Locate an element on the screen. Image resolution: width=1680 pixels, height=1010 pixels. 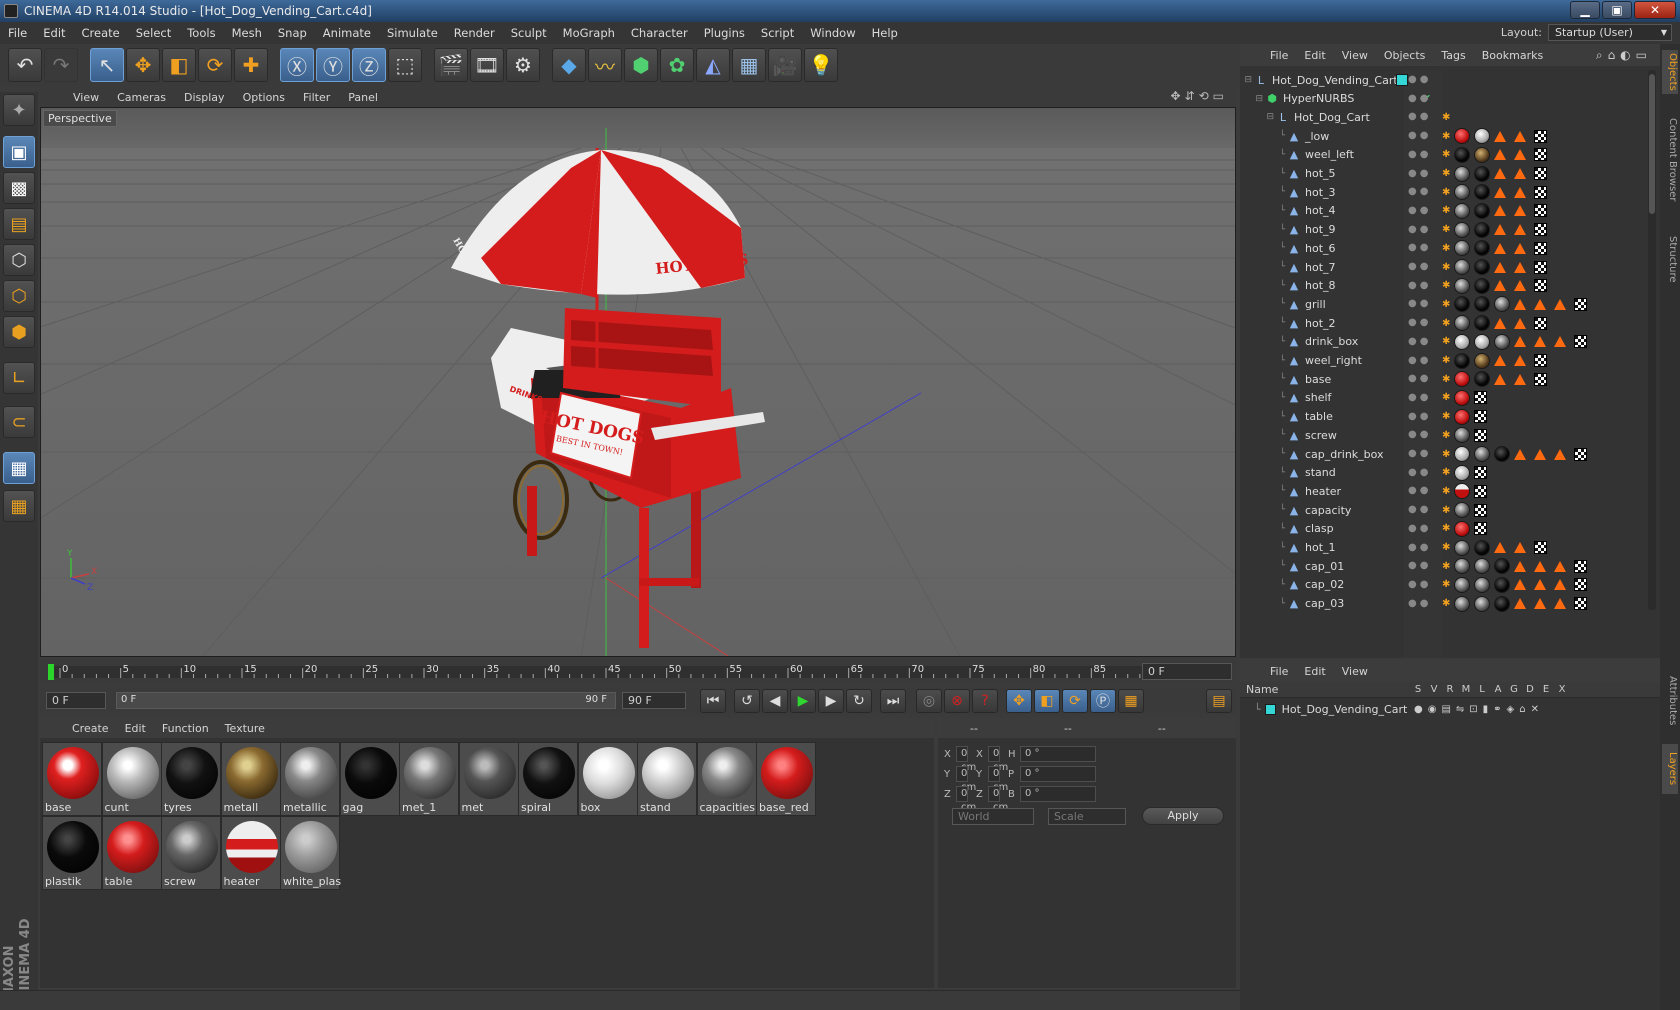
rot-b-field: 0 ° is located at coordinates (1058, 794).